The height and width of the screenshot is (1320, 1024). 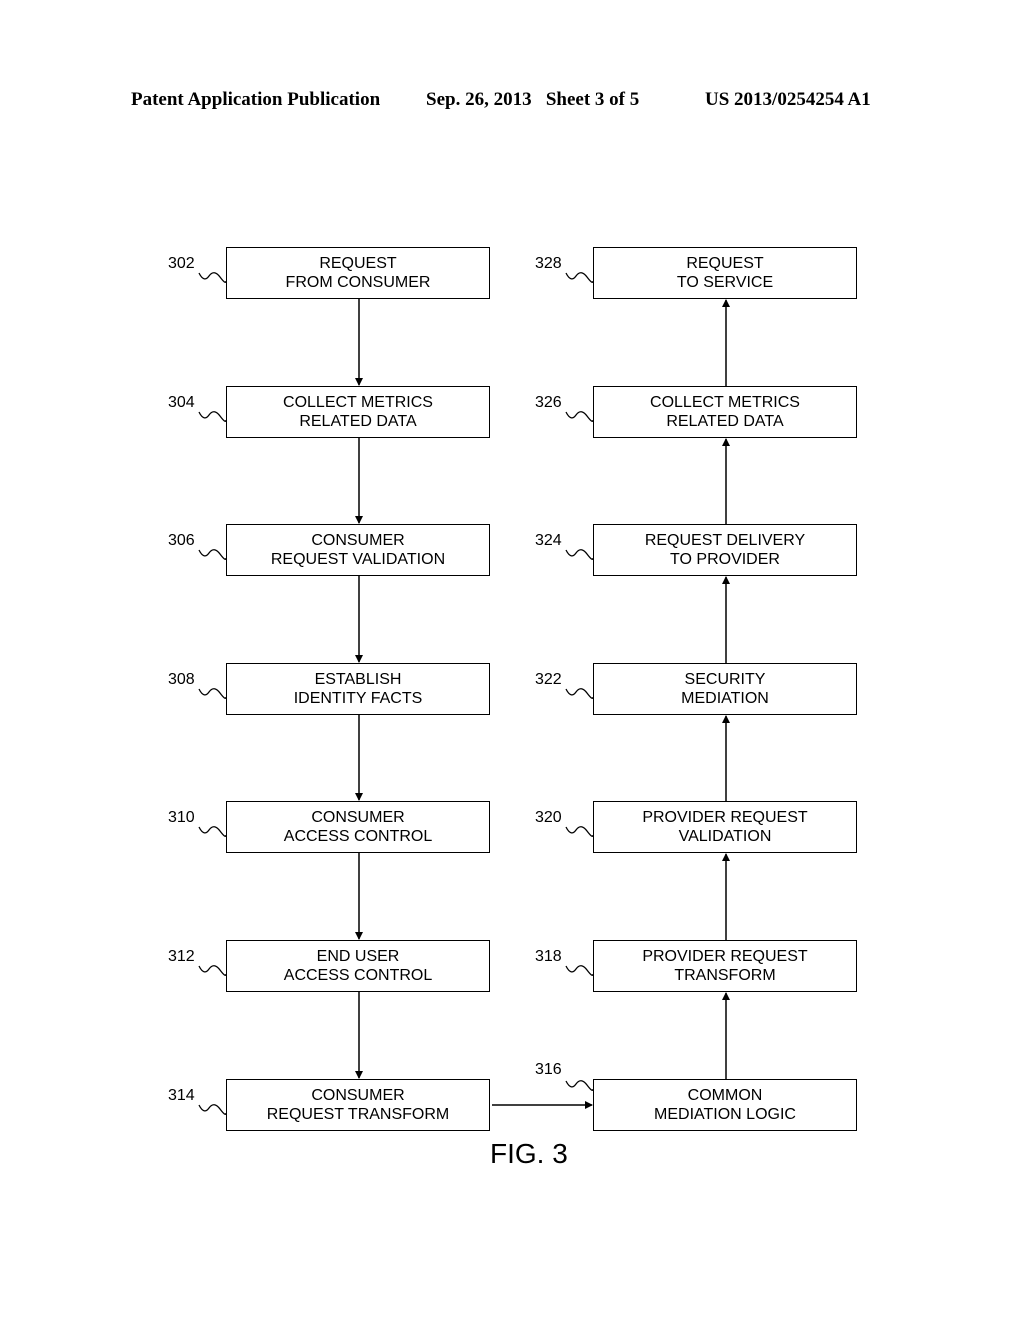 I want to click on step-text-line2: TRANSFORM, so click(x=725, y=975).